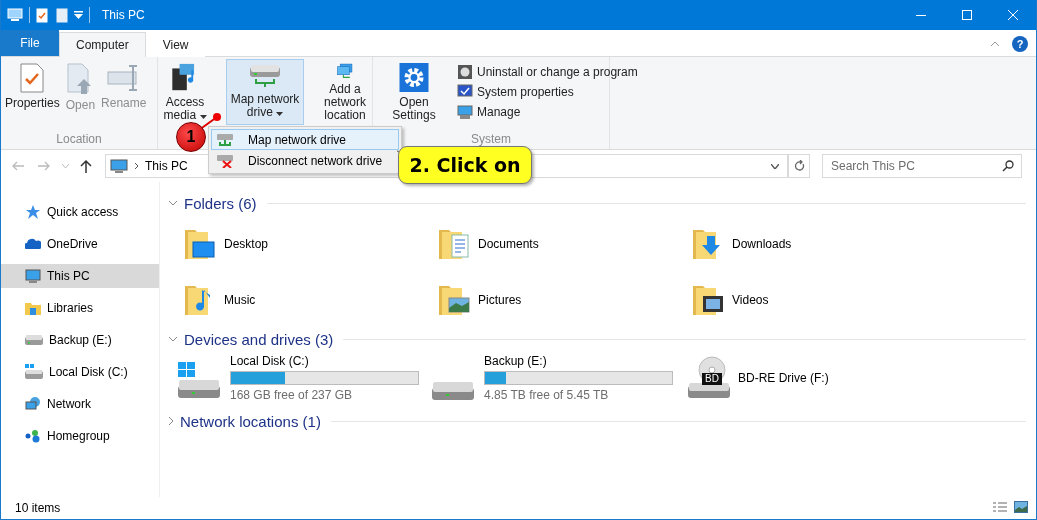 This screenshot has height=520, width=1037. What do you see at coordinates (491, 139) in the screenshot?
I see `group-label: System` at bounding box center [491, 139].